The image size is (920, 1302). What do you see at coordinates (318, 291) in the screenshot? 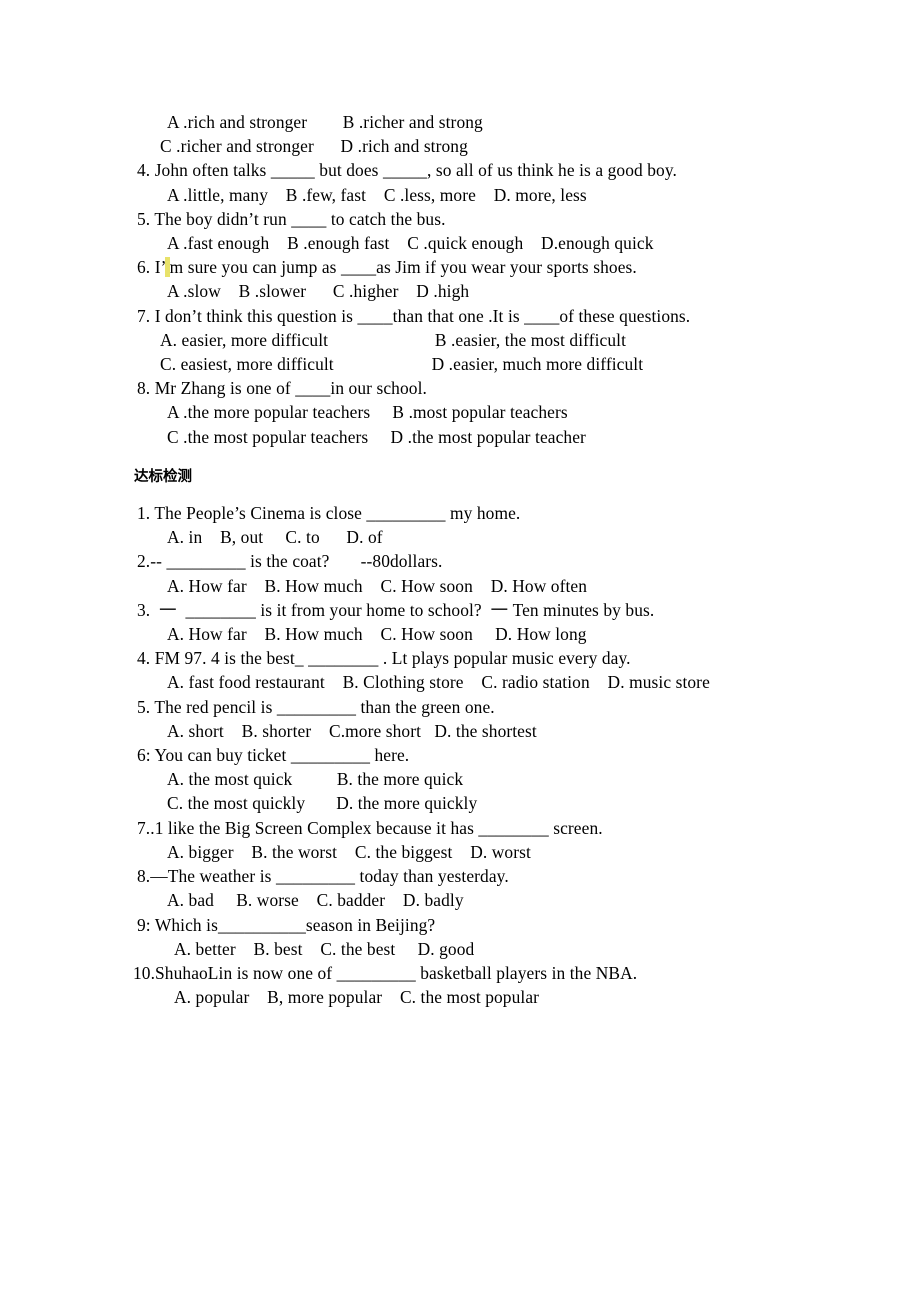
I see `q6-options: A .slow B .slower C .higher D .high` at bounding box center [318, 291].